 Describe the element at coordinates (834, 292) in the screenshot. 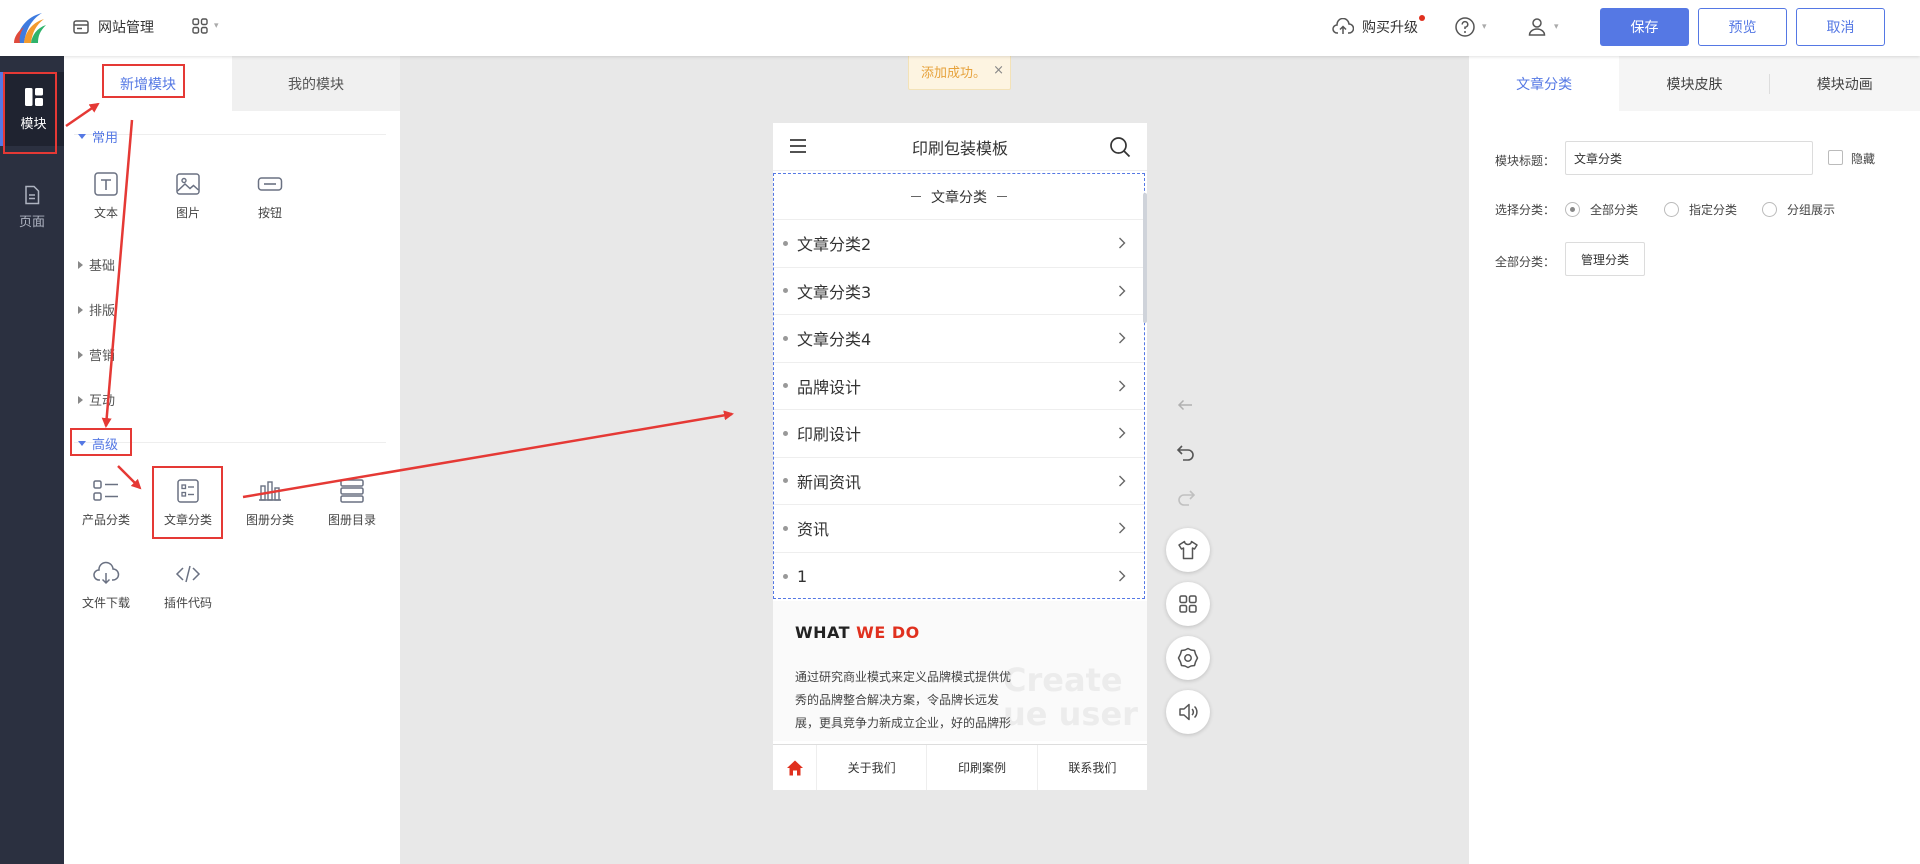

I see `list-item-label: 文章分类3` at that location.